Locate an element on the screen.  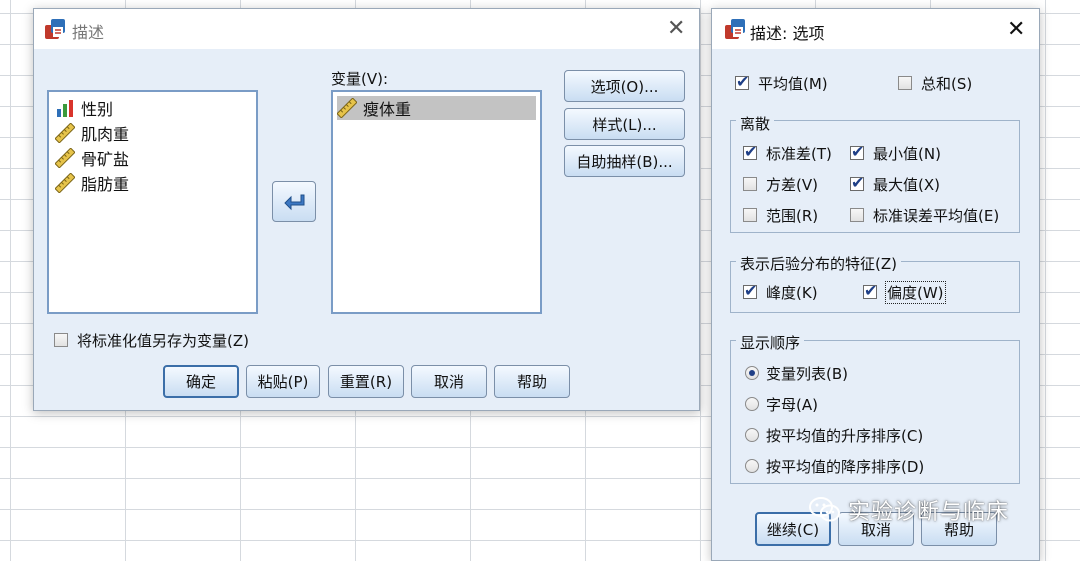
list-item-label: 脂肪重 is located at coordinates (105, 184).